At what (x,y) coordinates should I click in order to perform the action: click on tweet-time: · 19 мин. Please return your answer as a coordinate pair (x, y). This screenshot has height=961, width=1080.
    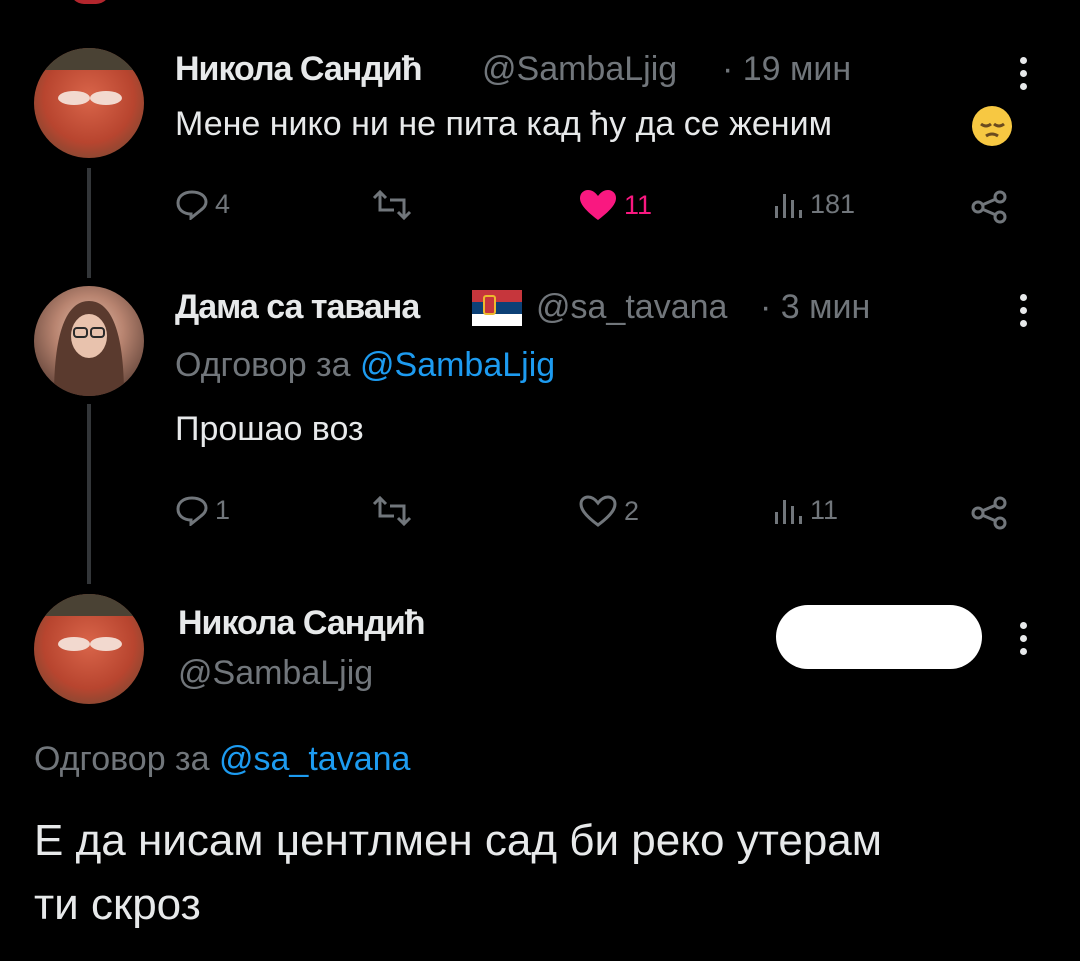
    Looking at the image, I should click on (786, 69).